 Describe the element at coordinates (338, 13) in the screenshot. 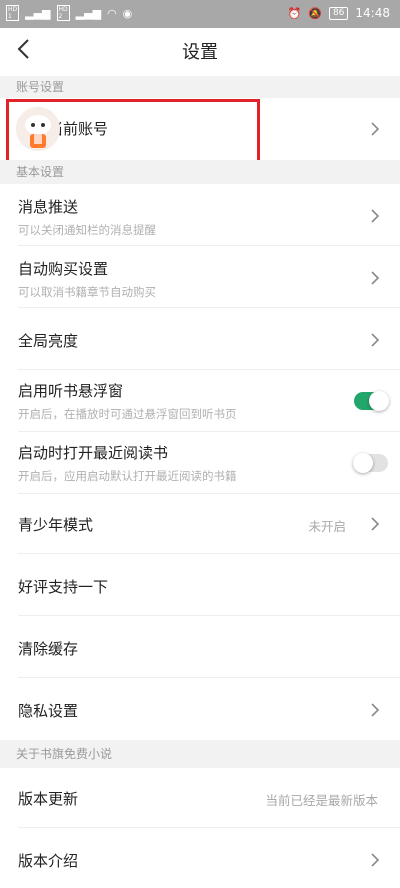

I see `battery-indicator: 86` at that location.